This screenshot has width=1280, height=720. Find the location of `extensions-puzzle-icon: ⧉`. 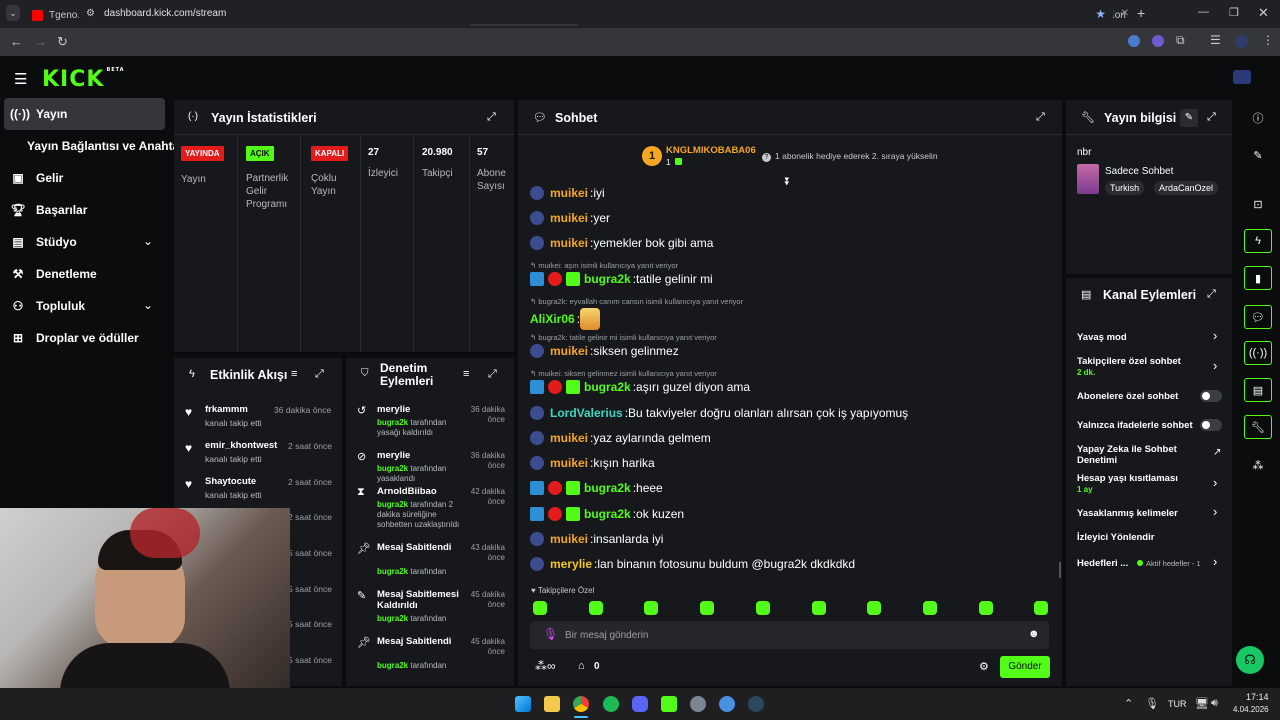

extensions-puzzle-icon: ⧉ is located at coordinates (1180, 40).